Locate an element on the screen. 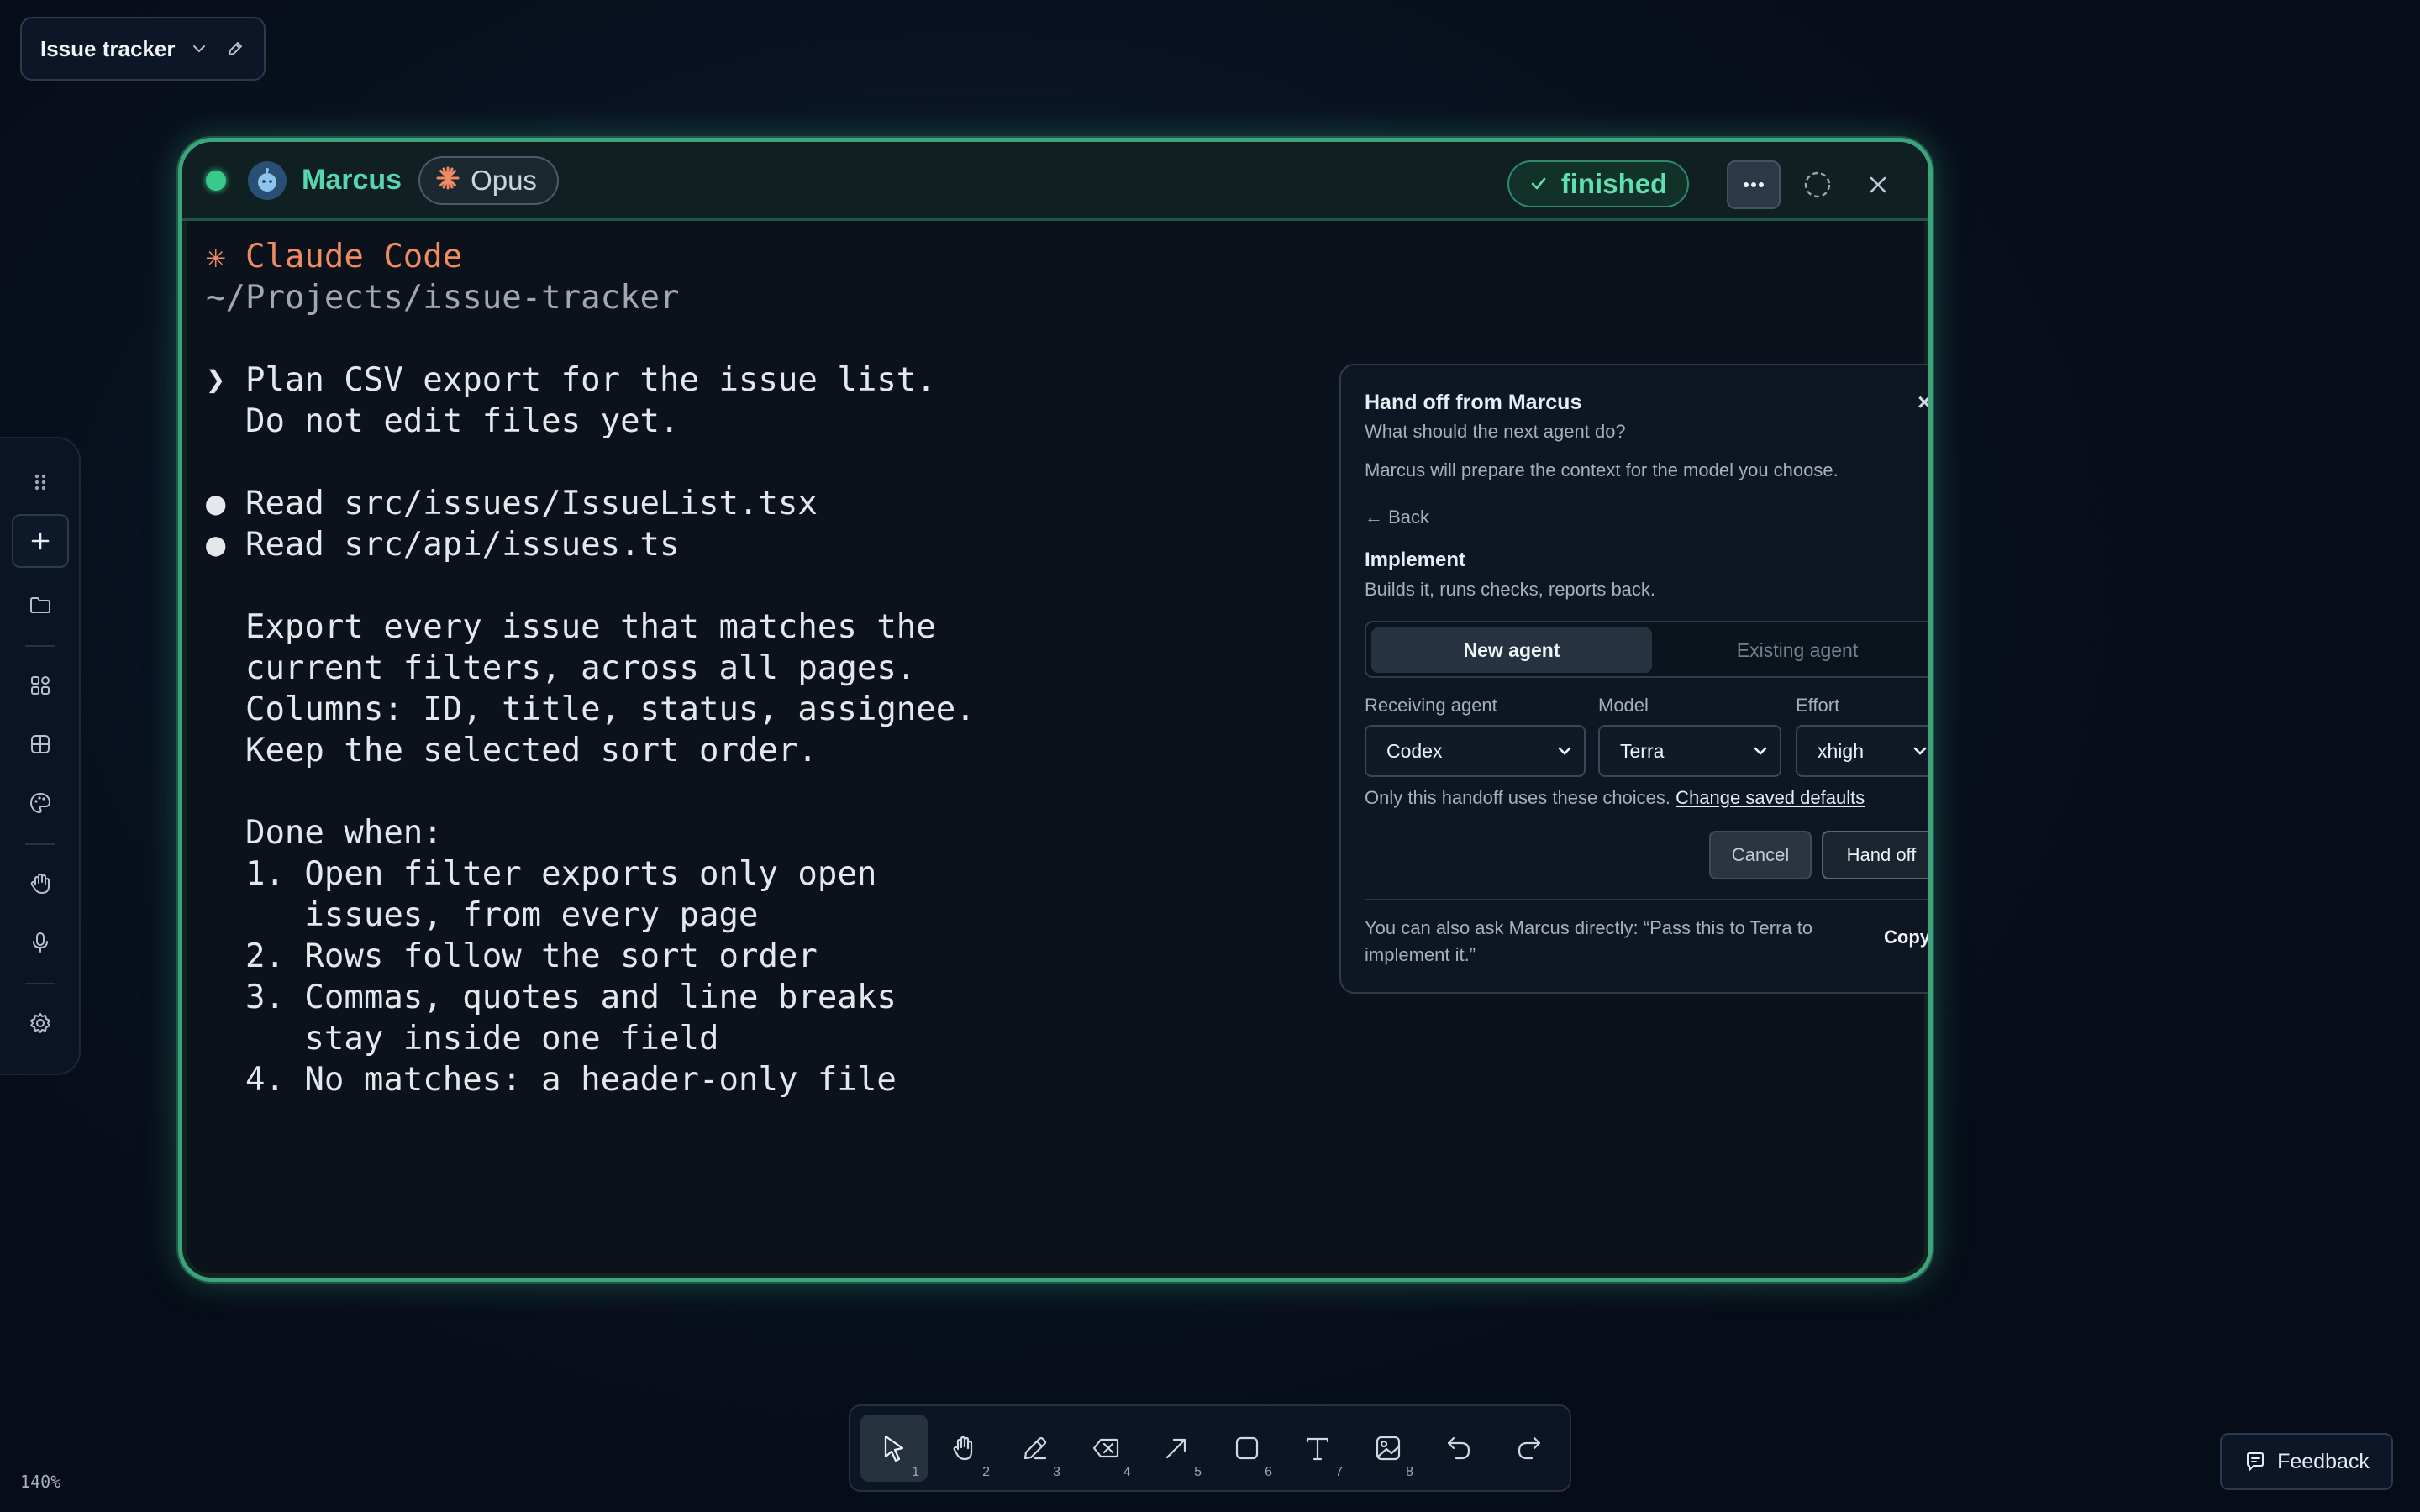 Image resolution: width=2420 pixels, height=1512 pixels. left-toolbar is located at coordinates (40, 756).